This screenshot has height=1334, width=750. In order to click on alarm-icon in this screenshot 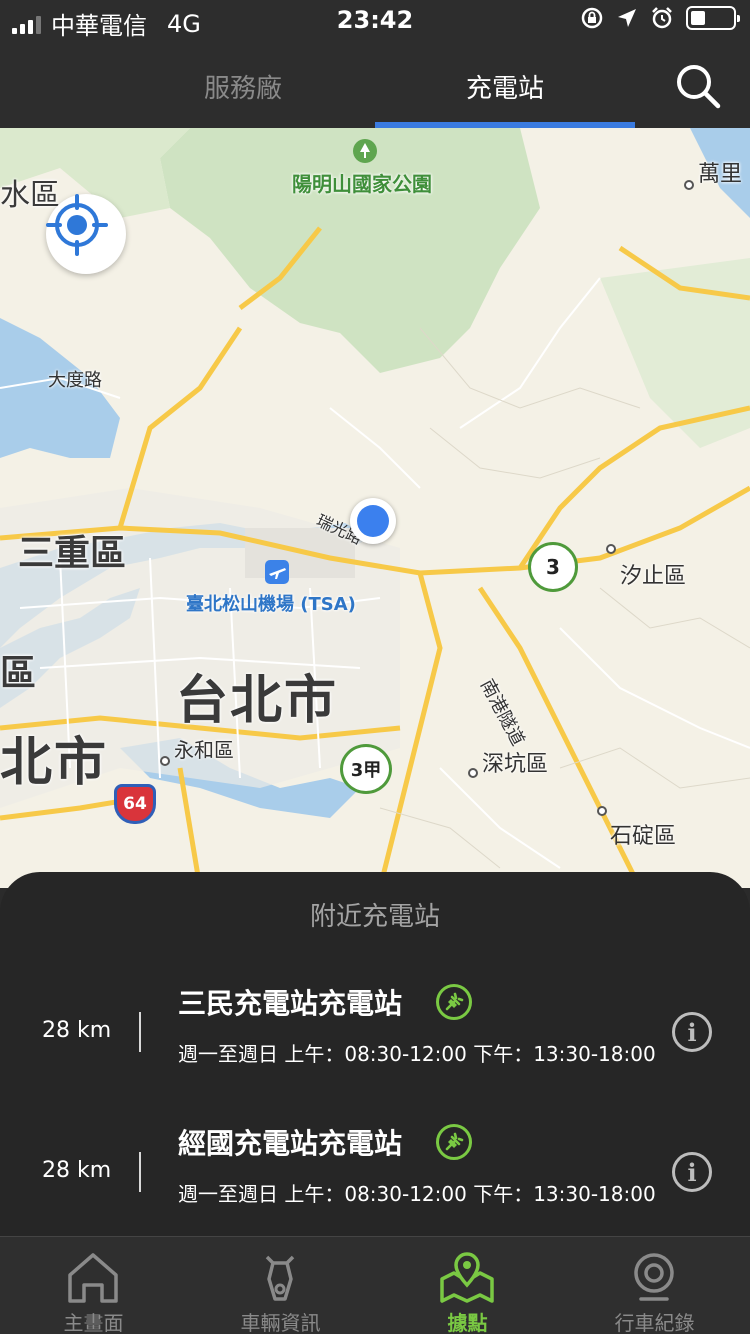, I will do `click(662, 18)`.